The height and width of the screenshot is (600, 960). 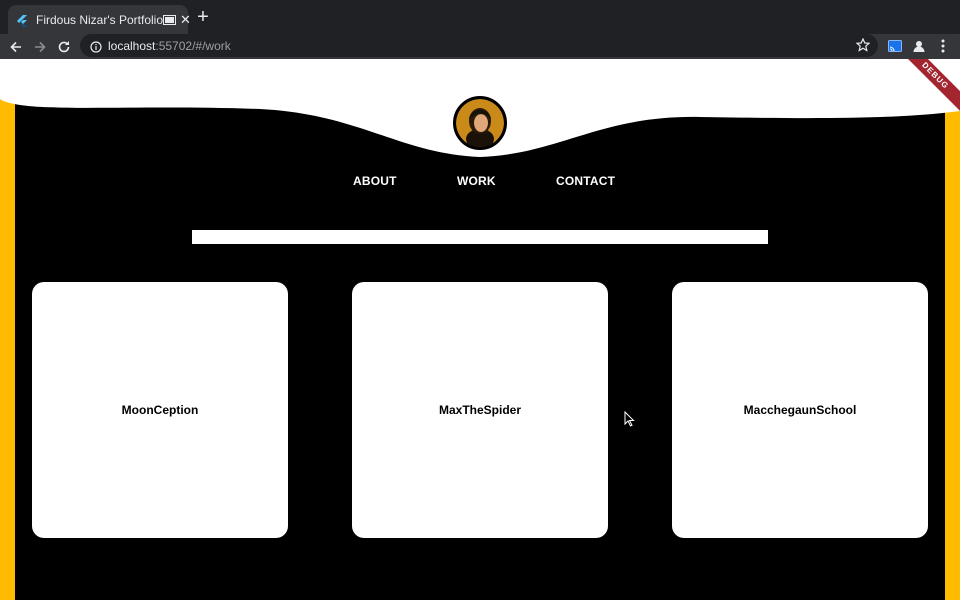 I want to click on project-card-maxthespider: MaxTheSpider, so click(x=480, y=410).